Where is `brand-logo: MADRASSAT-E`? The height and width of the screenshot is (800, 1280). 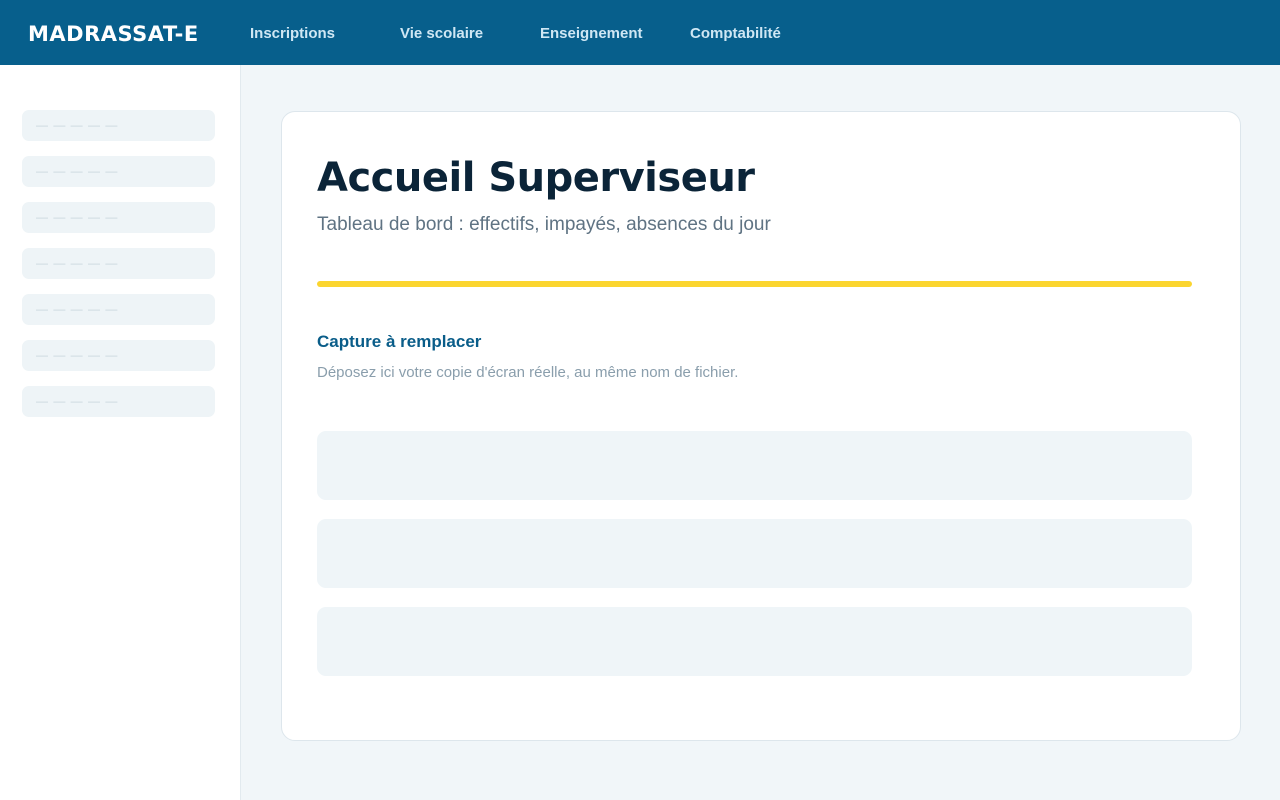
brand-logo: MADRASSAT-E is located at coordinates (113, 32).